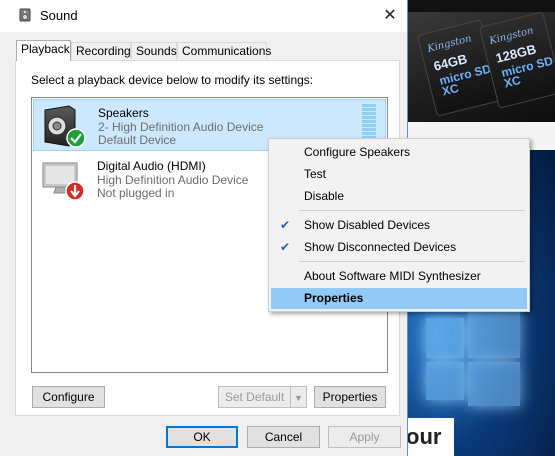 The image size is (555, 456). What do you see at coordinates (399, 298) in the screenshot?
I see `menu-item-properties: Properties` at bounding box center [399, 298].